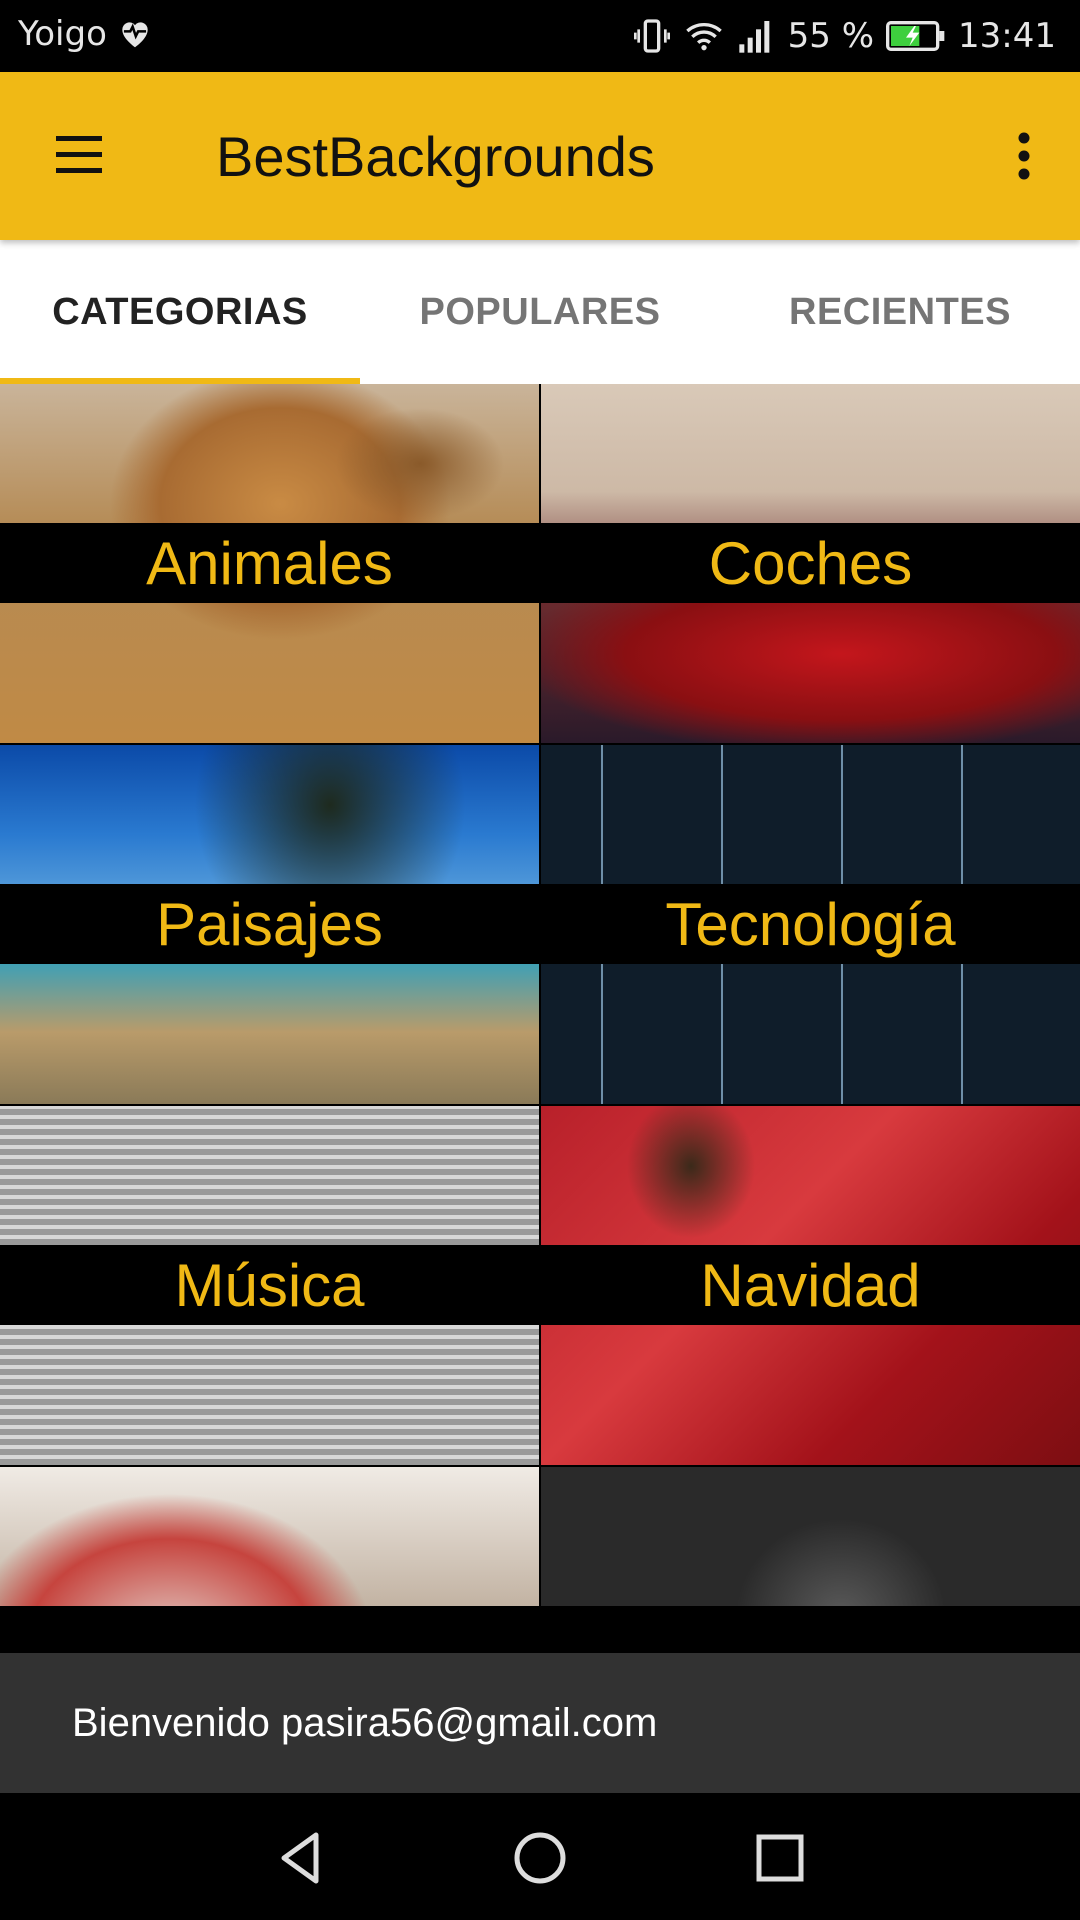  What do you see at coordinates (365, 1722) in the screenshot?
I see `snackbar-message: Bienvenido pasira56@gmail.com` at bounding box center [365, 1722].